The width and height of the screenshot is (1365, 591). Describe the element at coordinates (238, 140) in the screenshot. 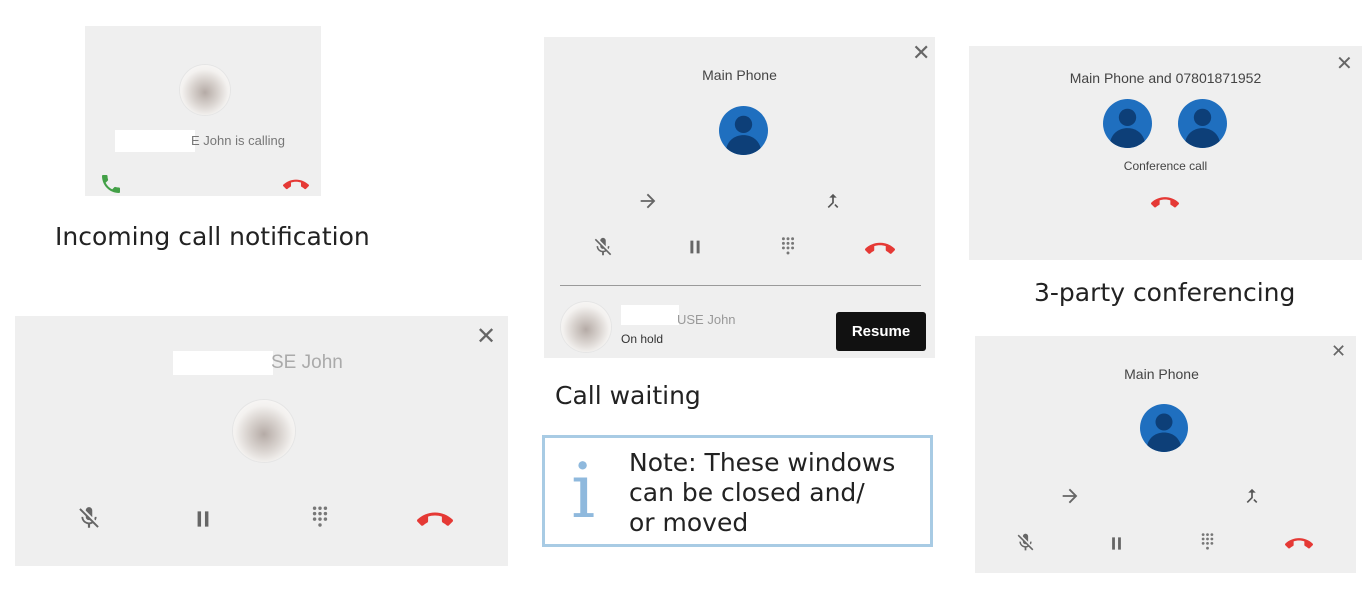

I see `incoming-caller-text: E John is calling` at that location.